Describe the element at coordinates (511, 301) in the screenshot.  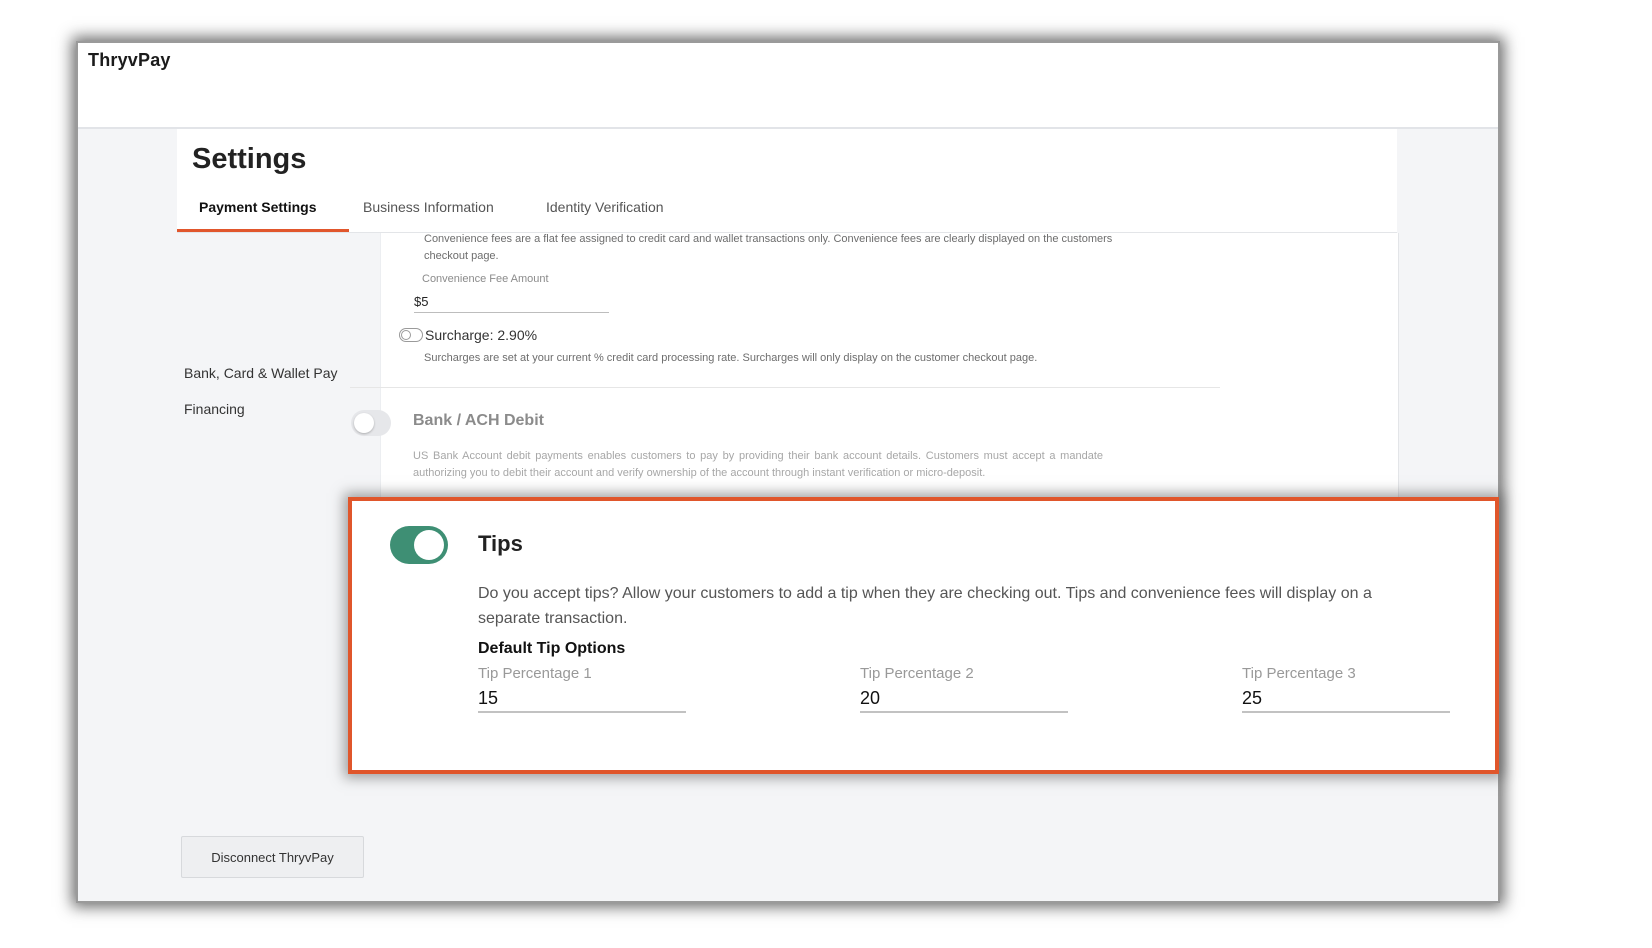
I see `convenience-fee-input` at that location.